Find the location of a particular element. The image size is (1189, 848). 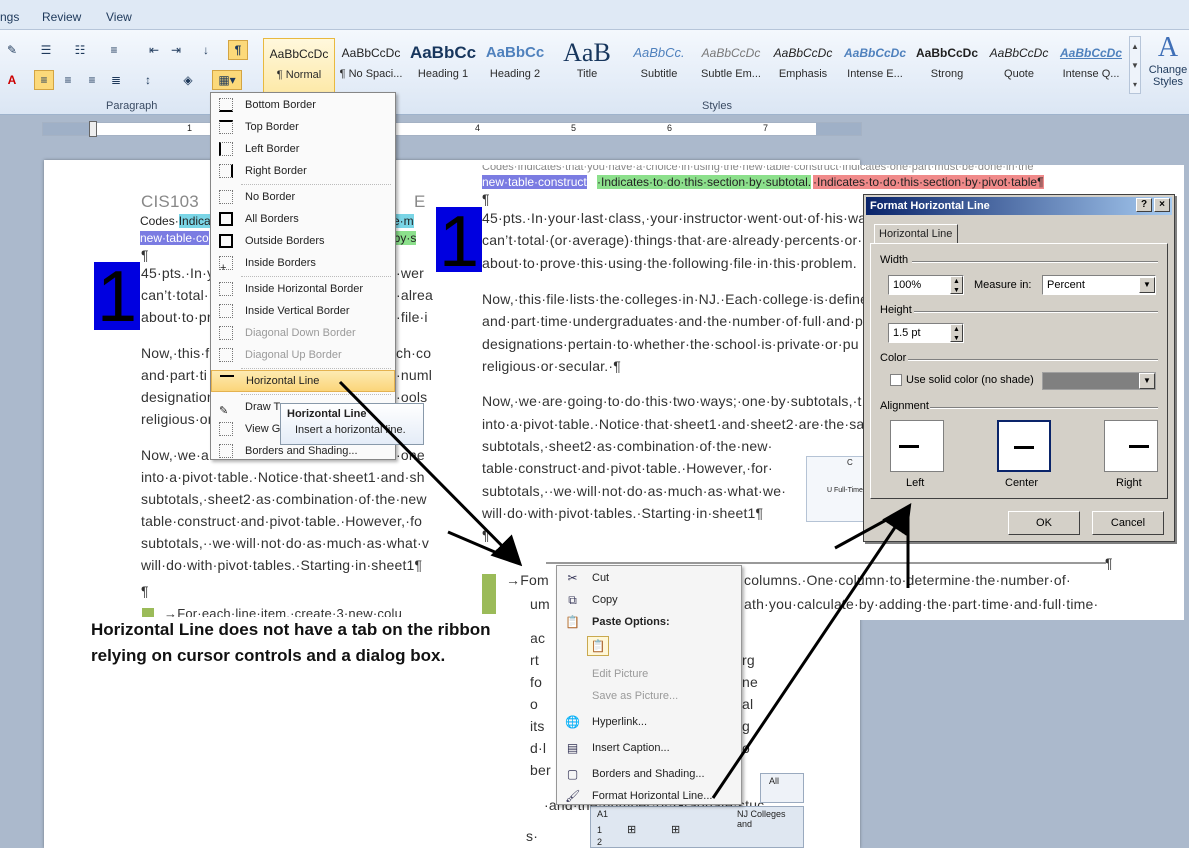

arrow-context-to-dialog is located at coordinates (811, 651).